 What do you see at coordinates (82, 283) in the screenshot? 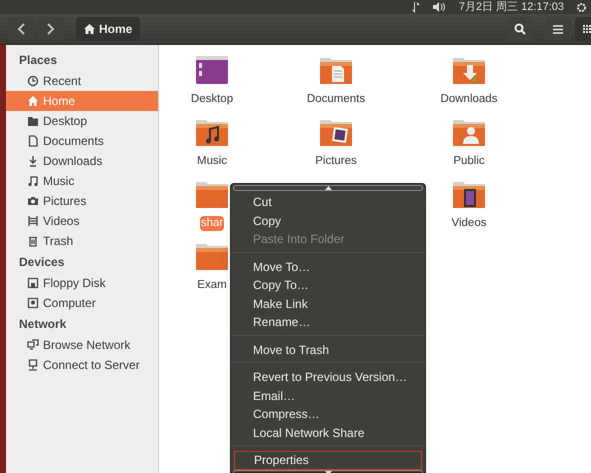
I see `sidebar-item: Floppy Disk` at bounding box center [82, 283].